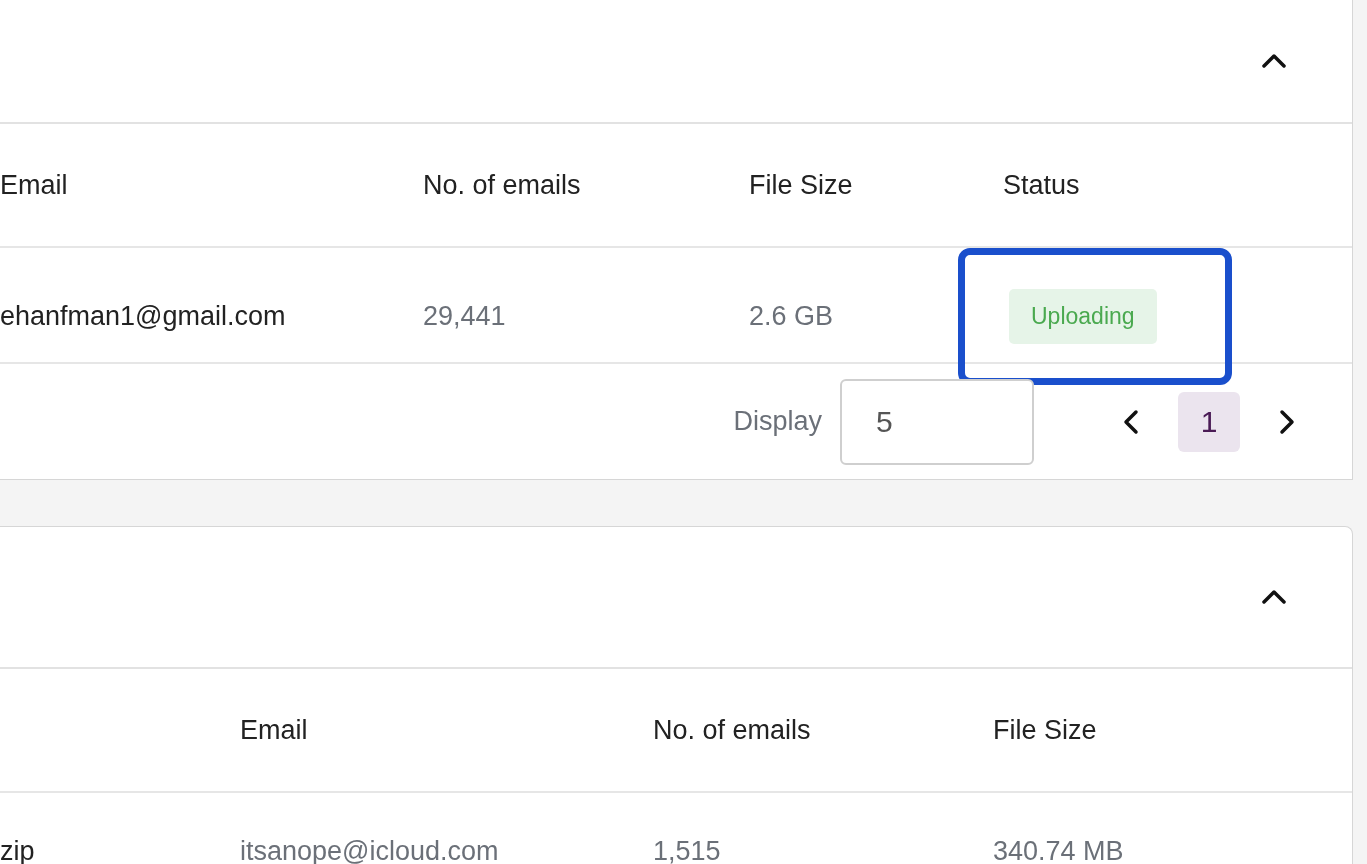 The width and height of the screenshot is (1367, 864). Describe the element at coordinates (687, 849) in the screenshot. I see `table-cell-text: 1,515` at that location.